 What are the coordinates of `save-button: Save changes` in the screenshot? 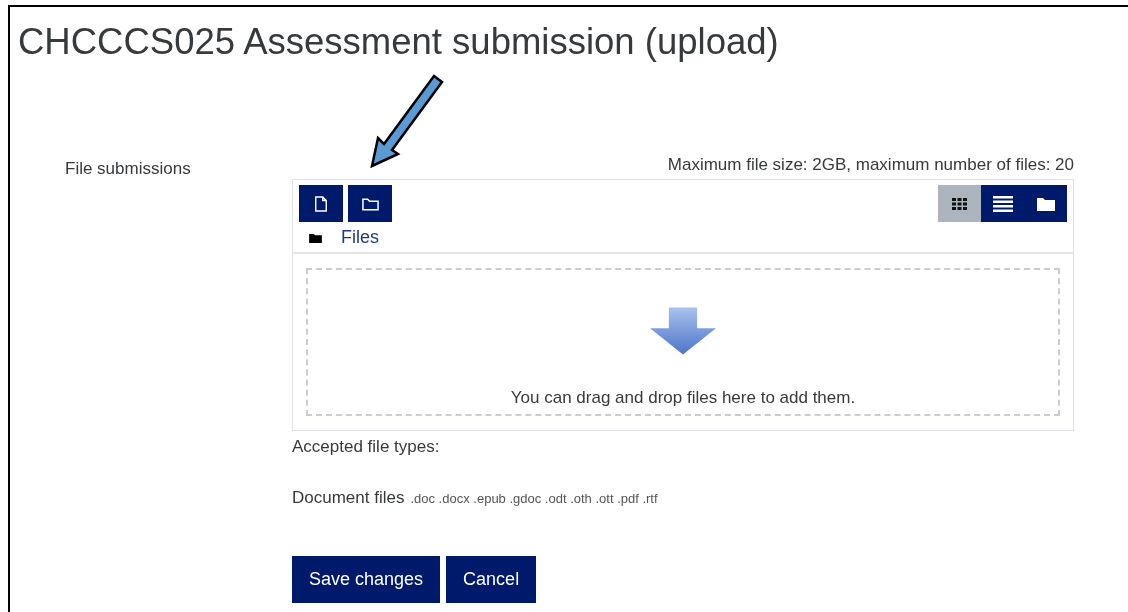 It's located at (366, 579).